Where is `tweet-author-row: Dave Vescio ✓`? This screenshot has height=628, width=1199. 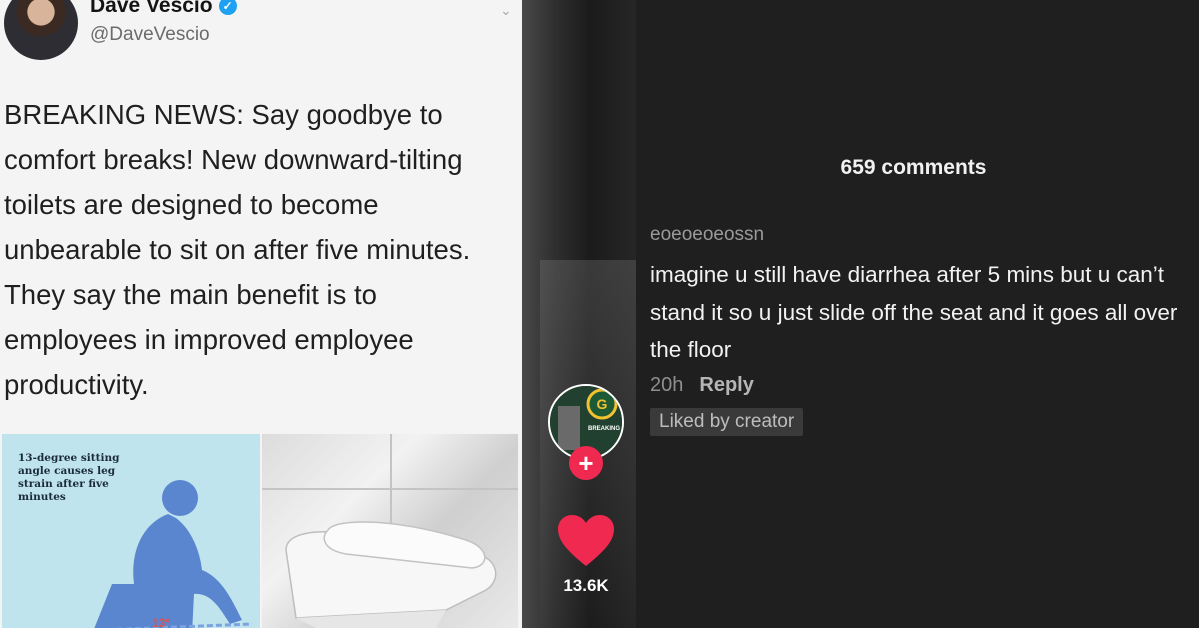 tweet-author-row: Dave Vescio ✓ is located at coordinates (163, 9).